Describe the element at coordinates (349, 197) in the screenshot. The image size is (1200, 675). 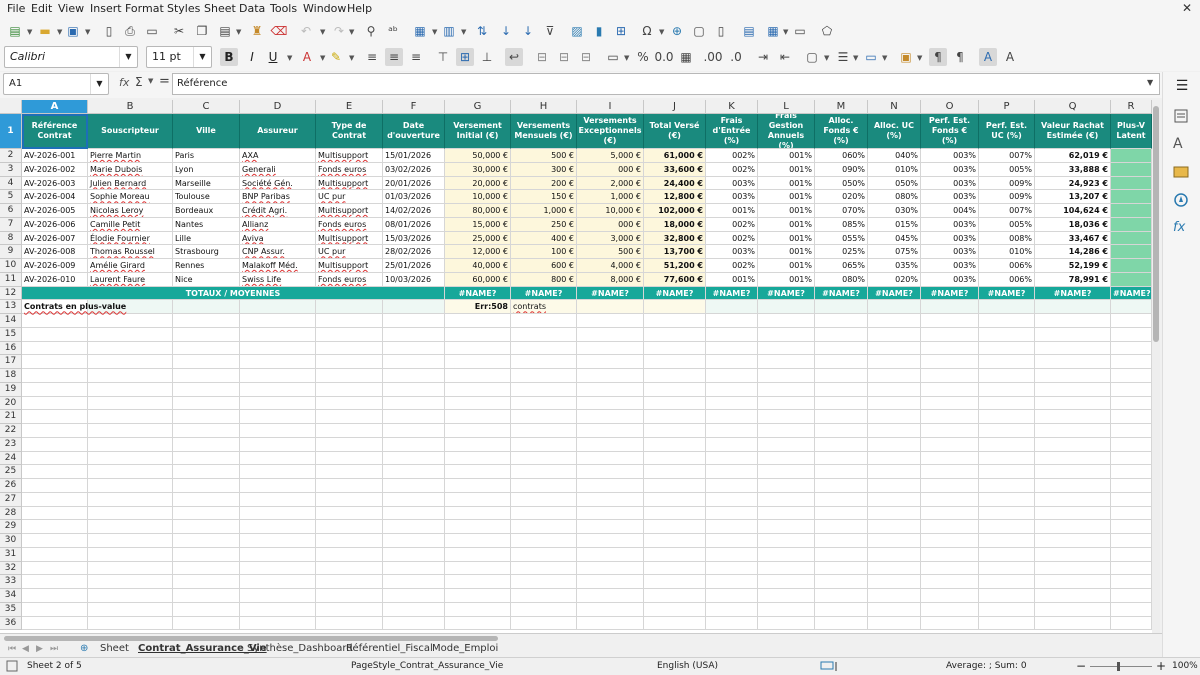
I see `table-cell: UC pur` at that location.